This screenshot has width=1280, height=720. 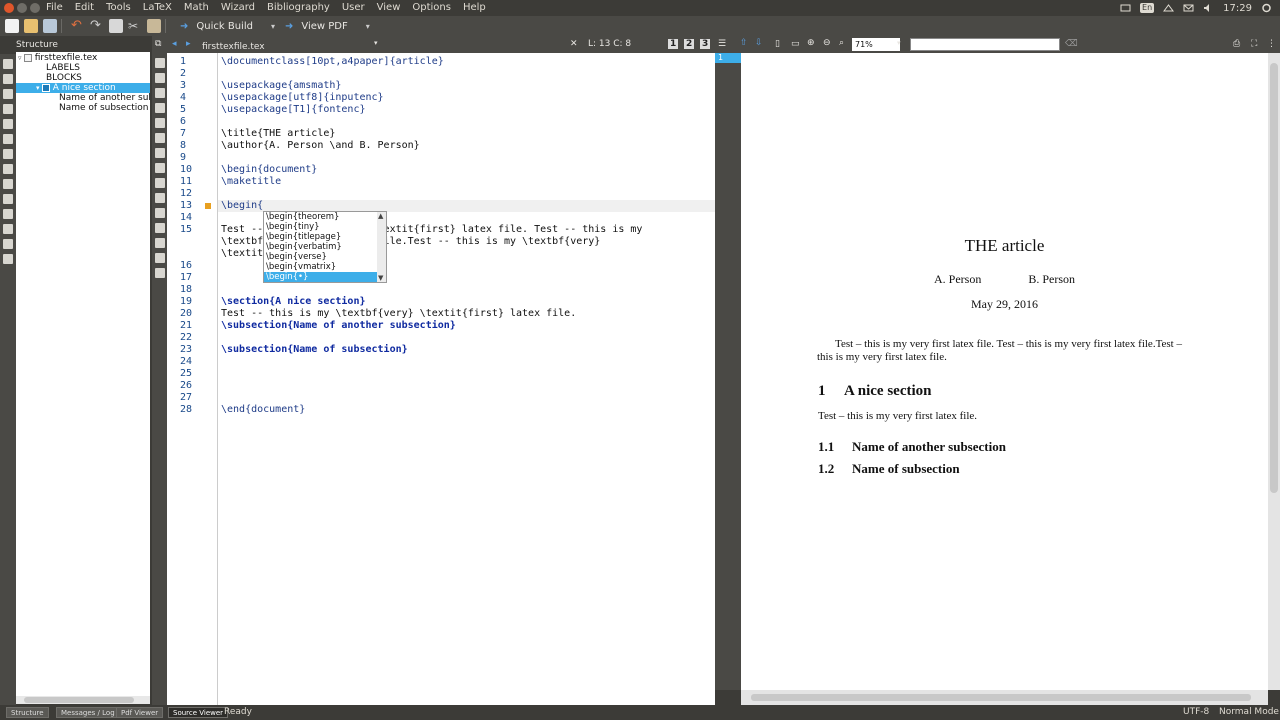 I want to click on tab-structure: Structure, so click(x=27, y=712).